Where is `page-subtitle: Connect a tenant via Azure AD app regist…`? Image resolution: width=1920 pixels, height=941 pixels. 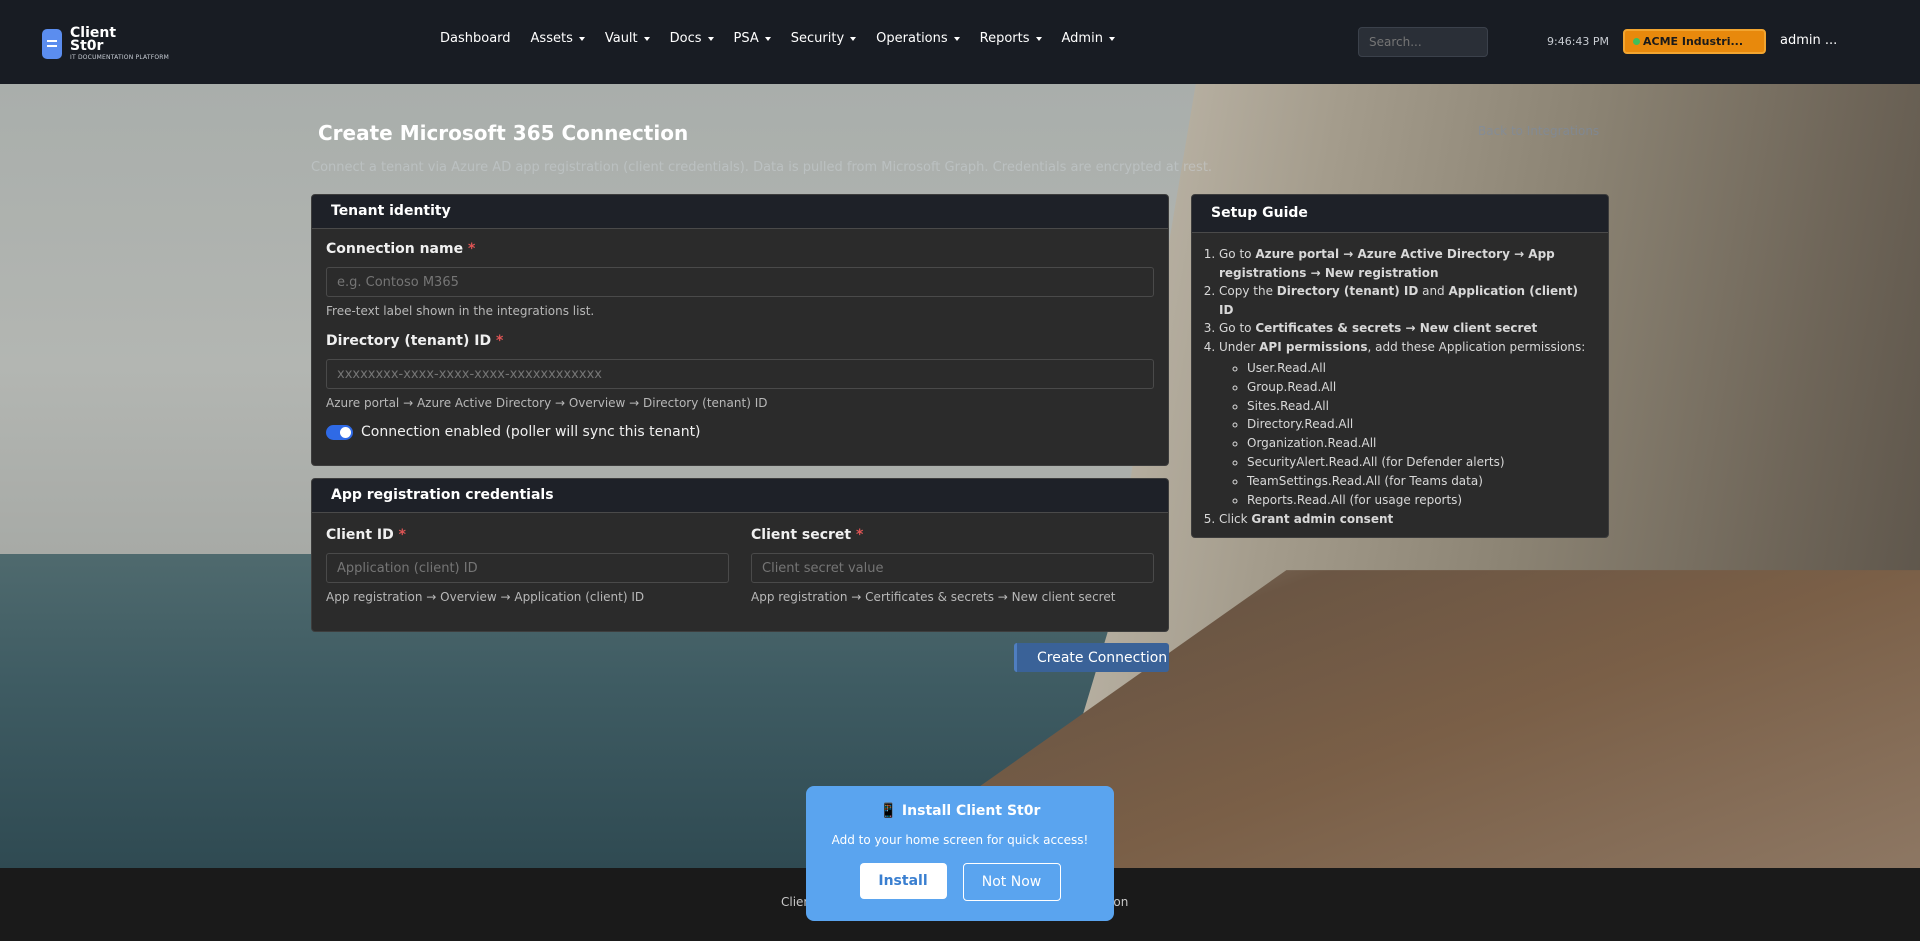
page-subtitle: Connect a tenant via Azure AD app regist… is located at coordinates (762, 167).